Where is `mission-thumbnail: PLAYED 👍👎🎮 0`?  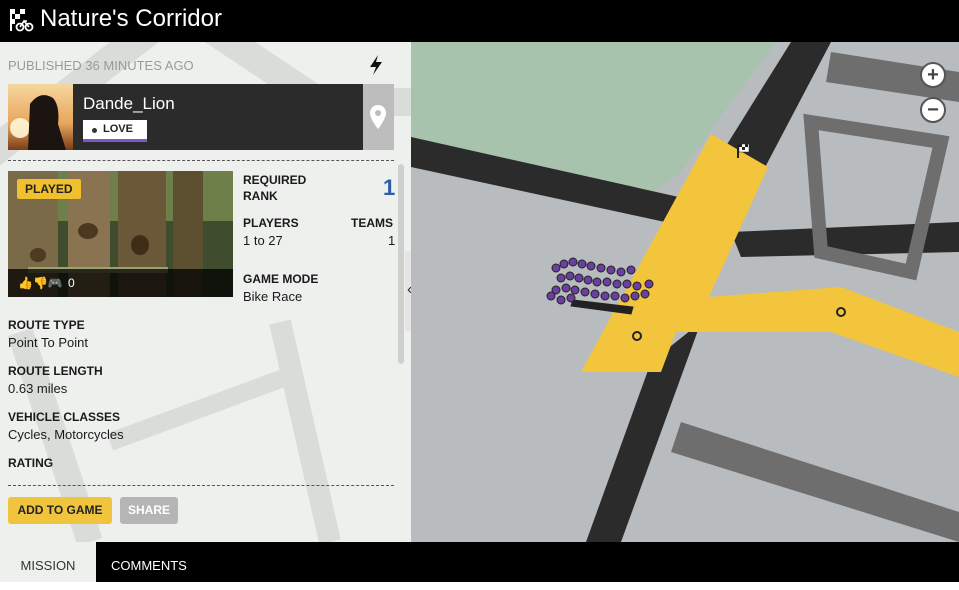 mission-thumbnail: PLAYED 👍👎🎮 0 is located at coordinates (120, 234).